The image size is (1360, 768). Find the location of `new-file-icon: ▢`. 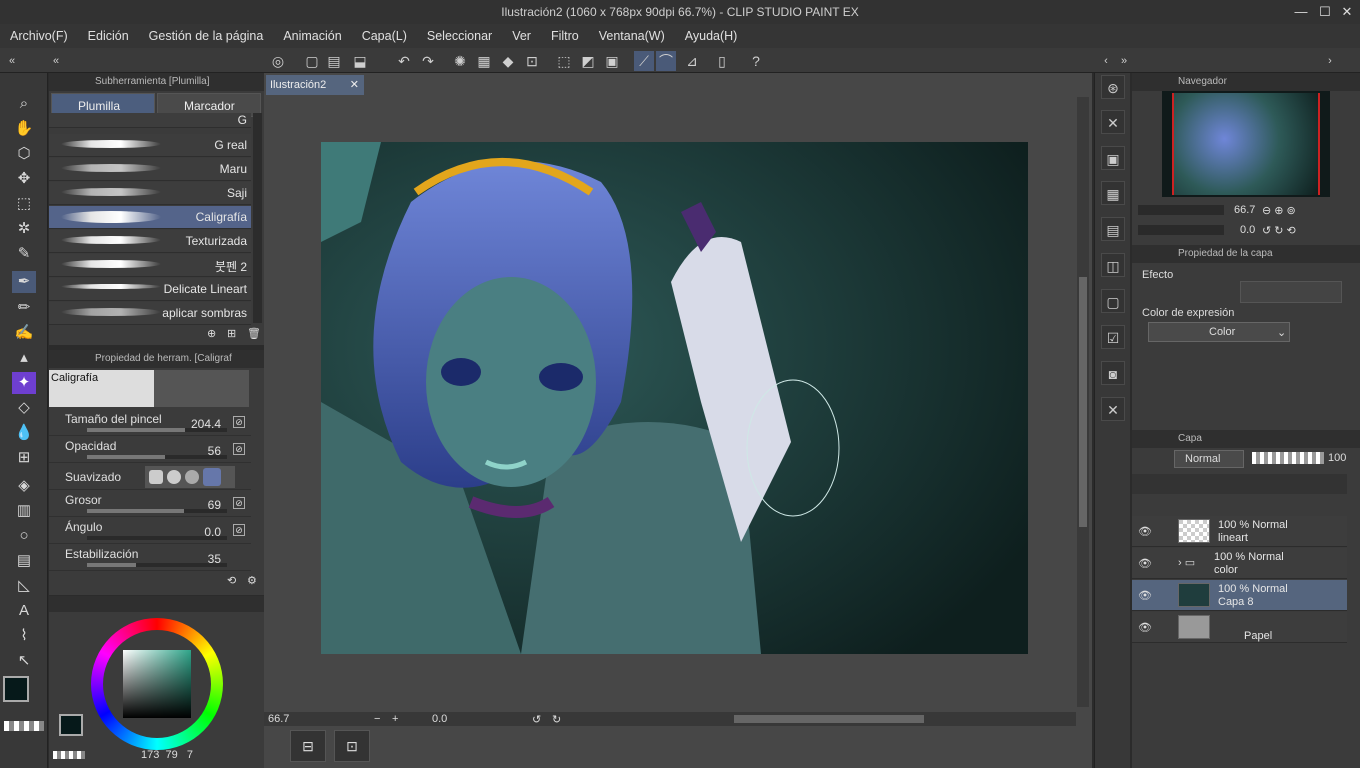

new-file-icon: ▢ is located at coordinates (312, 61).